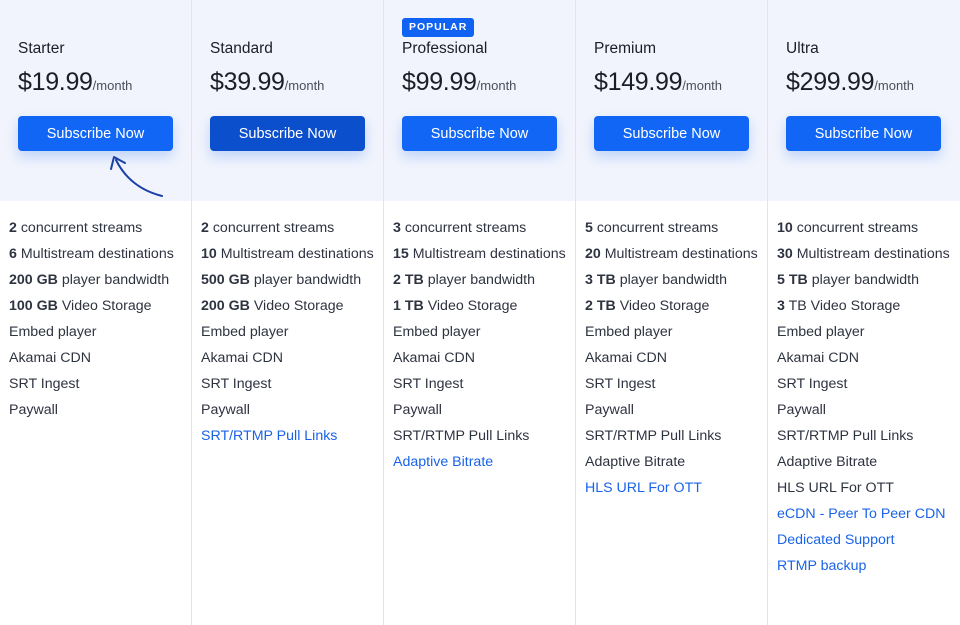 The width and height of the screenshot is (960, 625). Describe the element at coordinates (41, 48) in the screenshot. I see `plan-name: Starter` at that location.